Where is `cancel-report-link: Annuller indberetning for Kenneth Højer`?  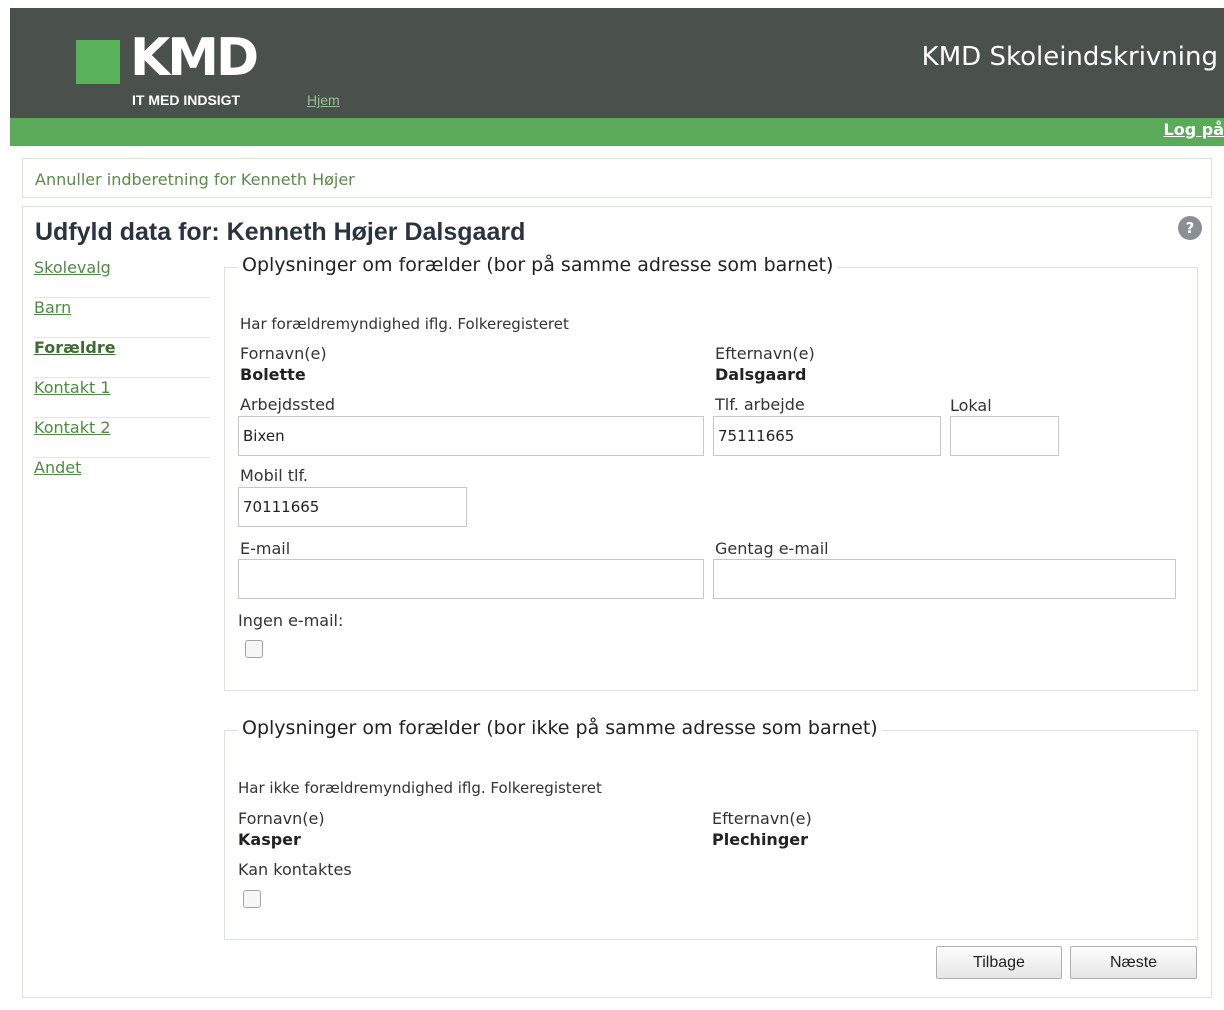 cancel-report-link: Annuller indberetning for Kenneth Højer is located at coordinates (195, 179).